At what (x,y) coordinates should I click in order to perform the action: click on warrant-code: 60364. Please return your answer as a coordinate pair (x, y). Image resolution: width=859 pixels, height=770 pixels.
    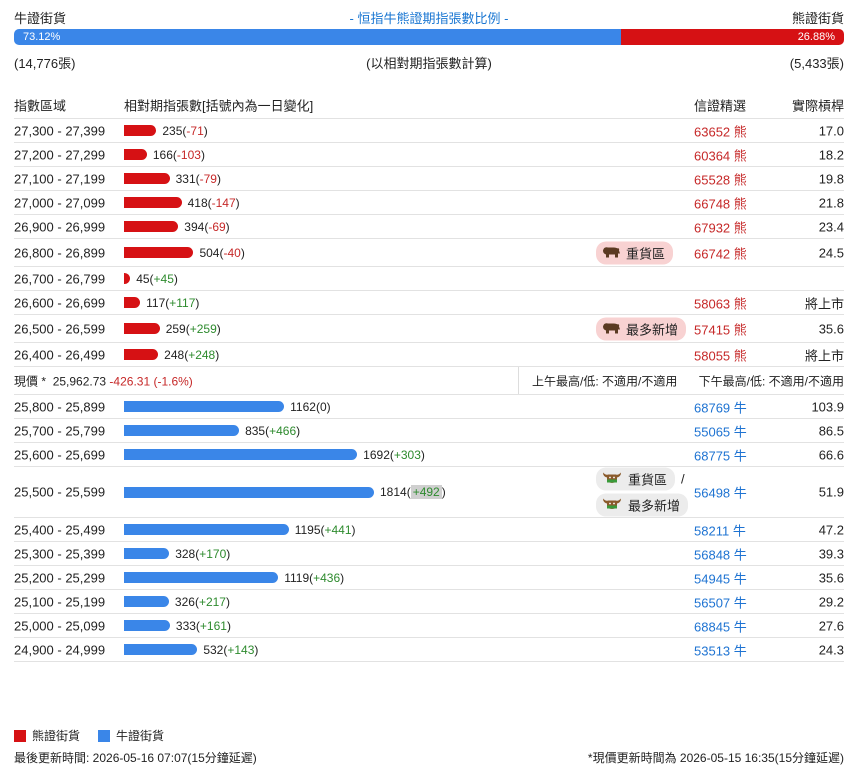
    Looking at the image, I should click on (712, 155).